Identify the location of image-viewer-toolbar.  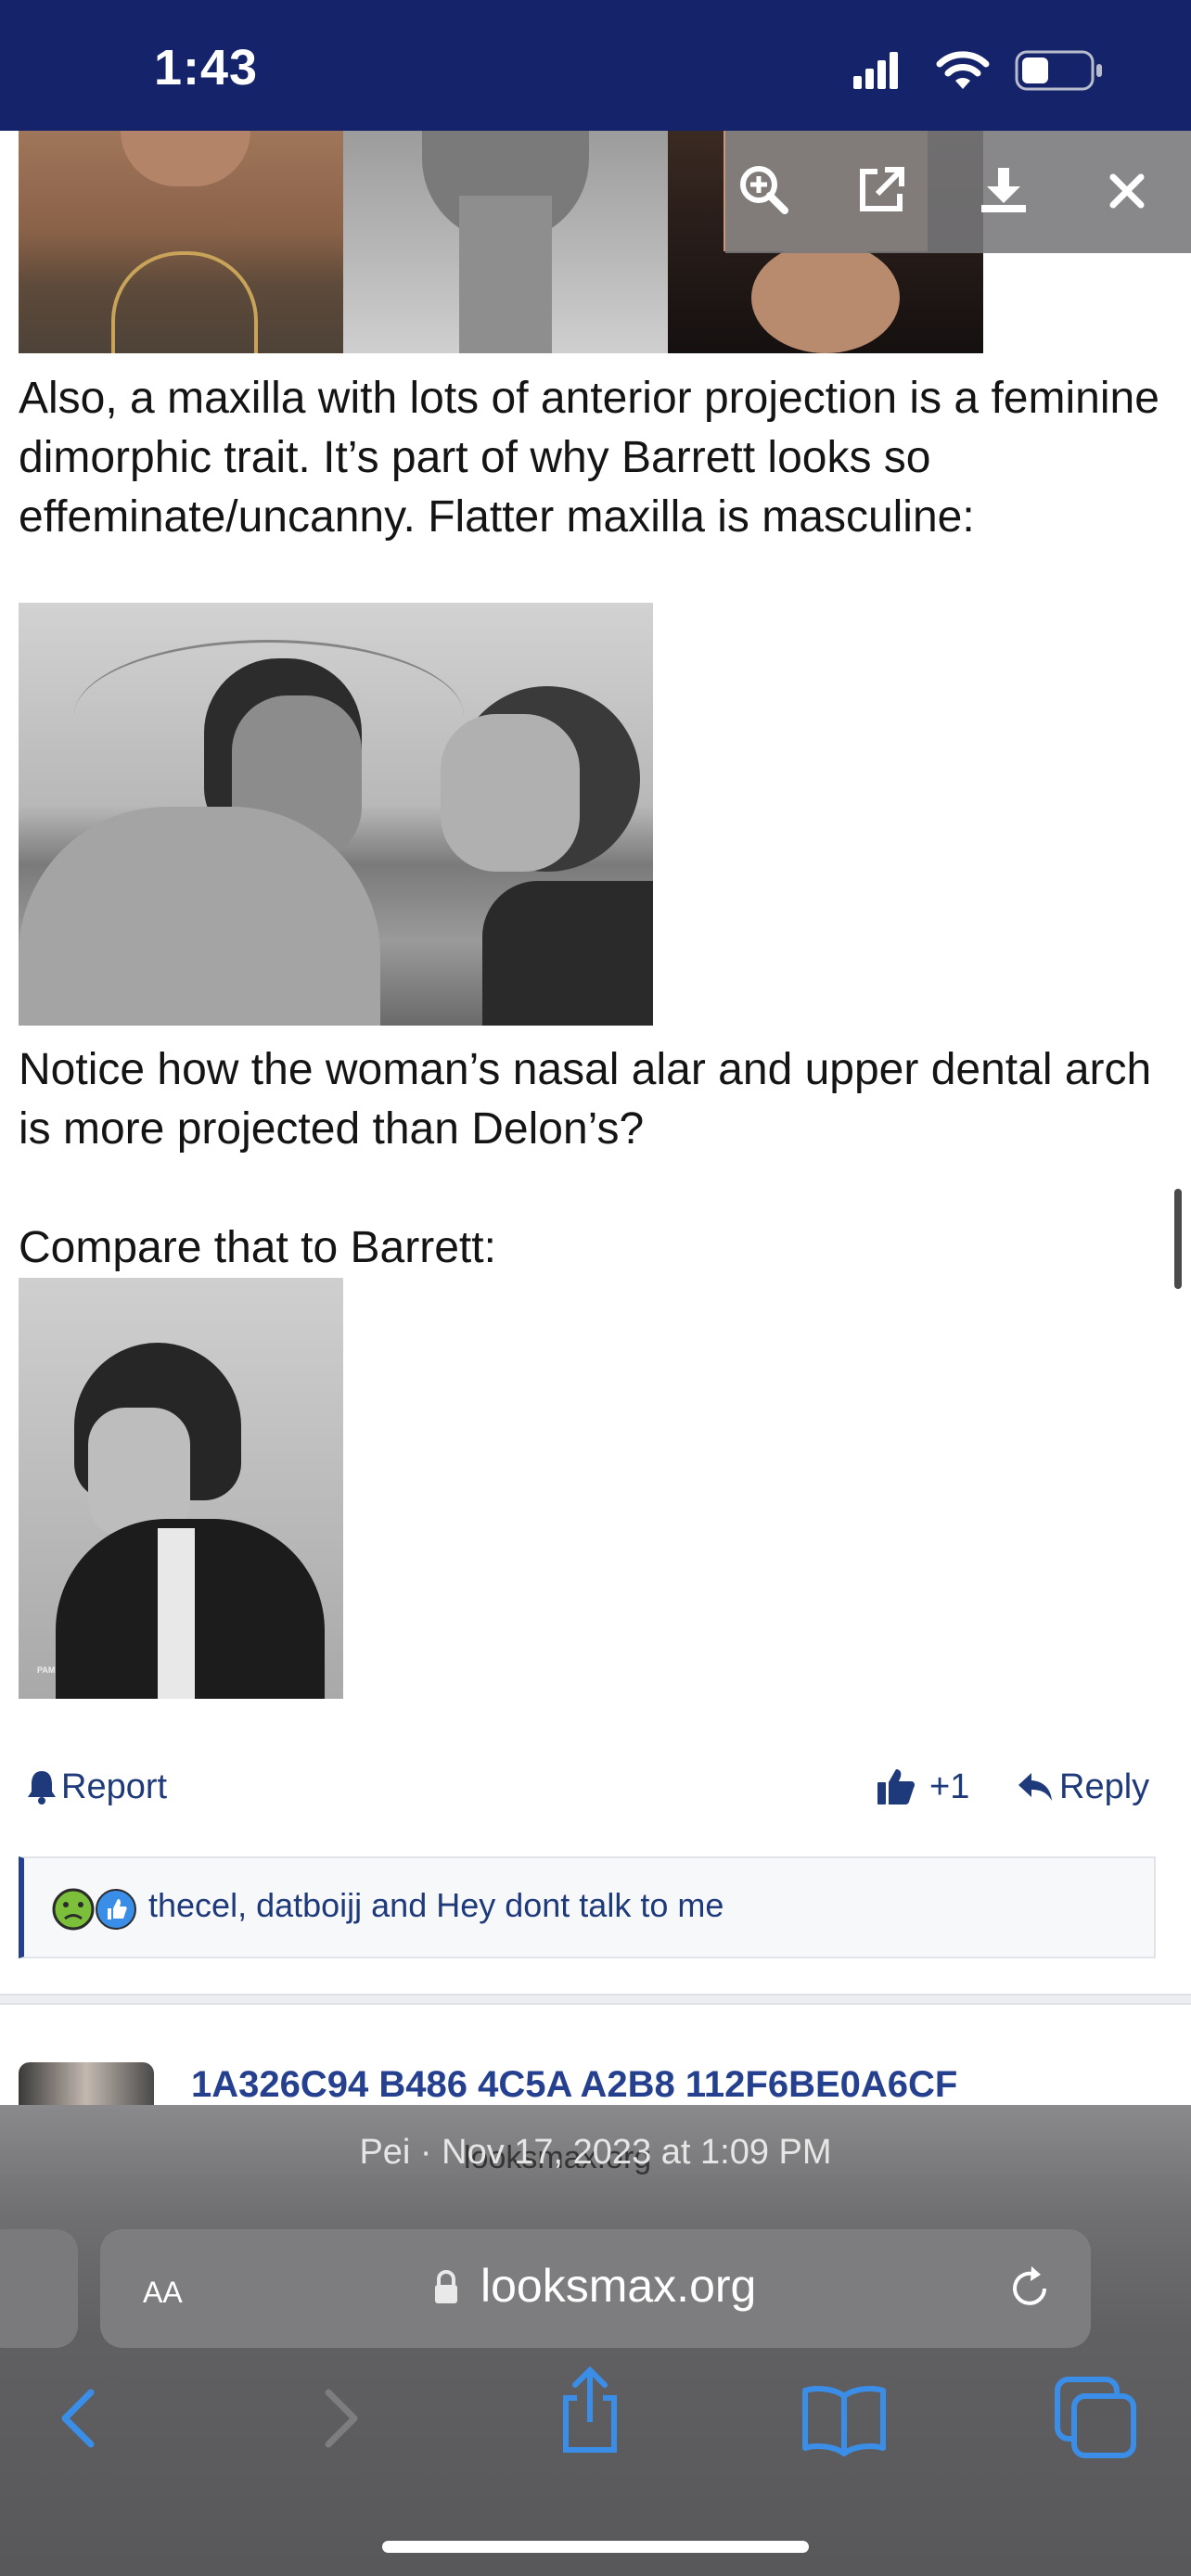
(958, 192).